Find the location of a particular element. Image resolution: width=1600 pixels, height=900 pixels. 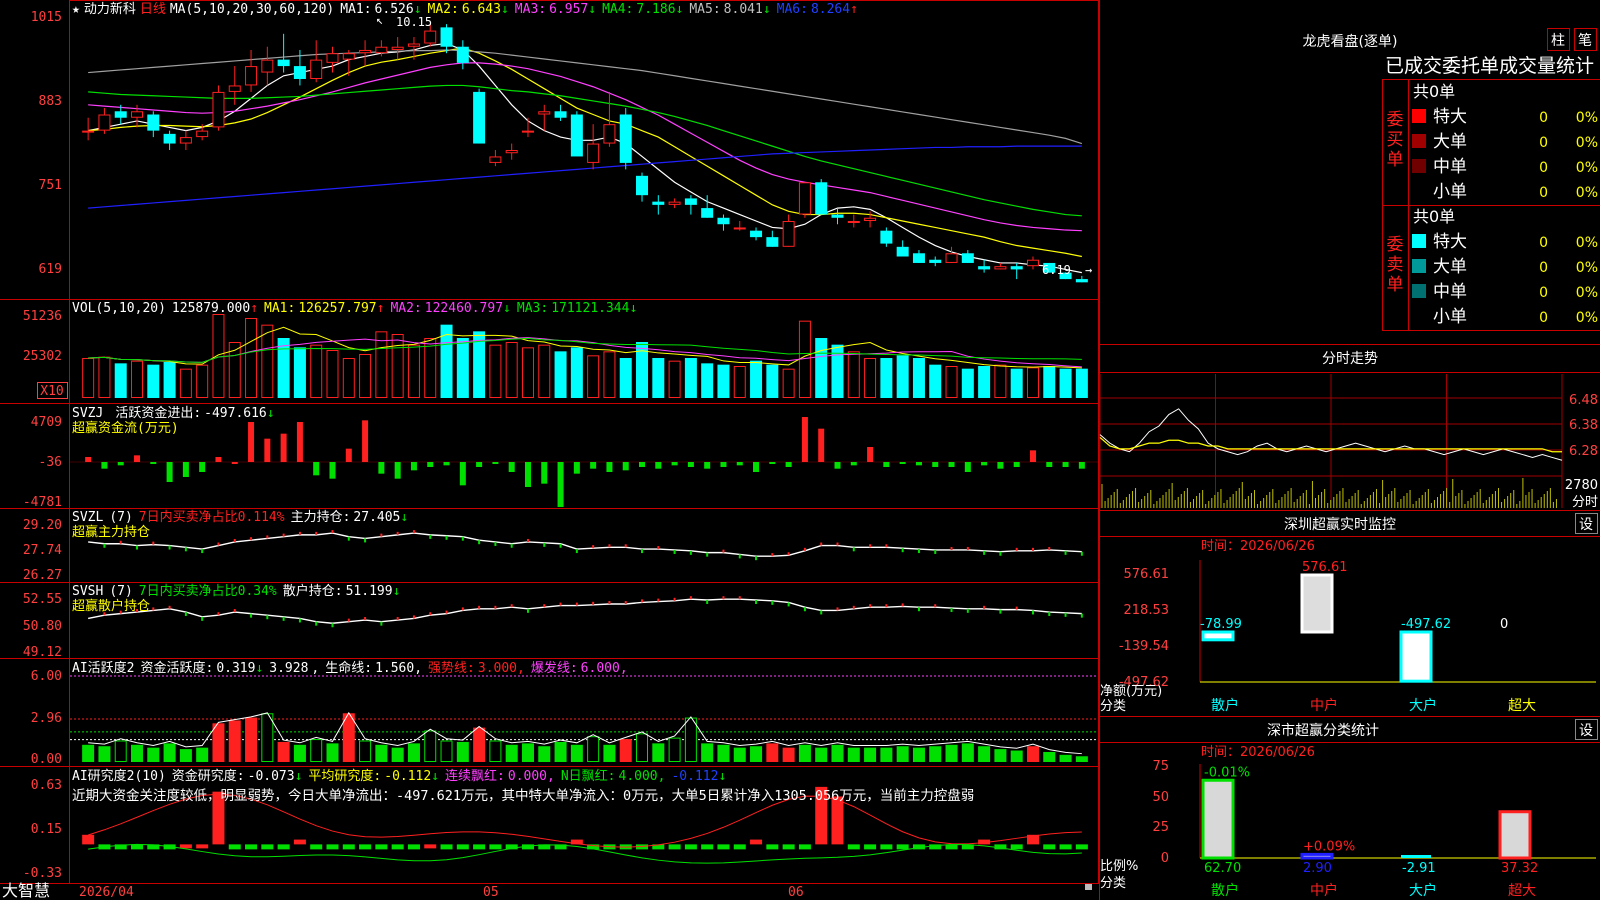

svsh-name: SVSH is located at coordinates (87, 591).